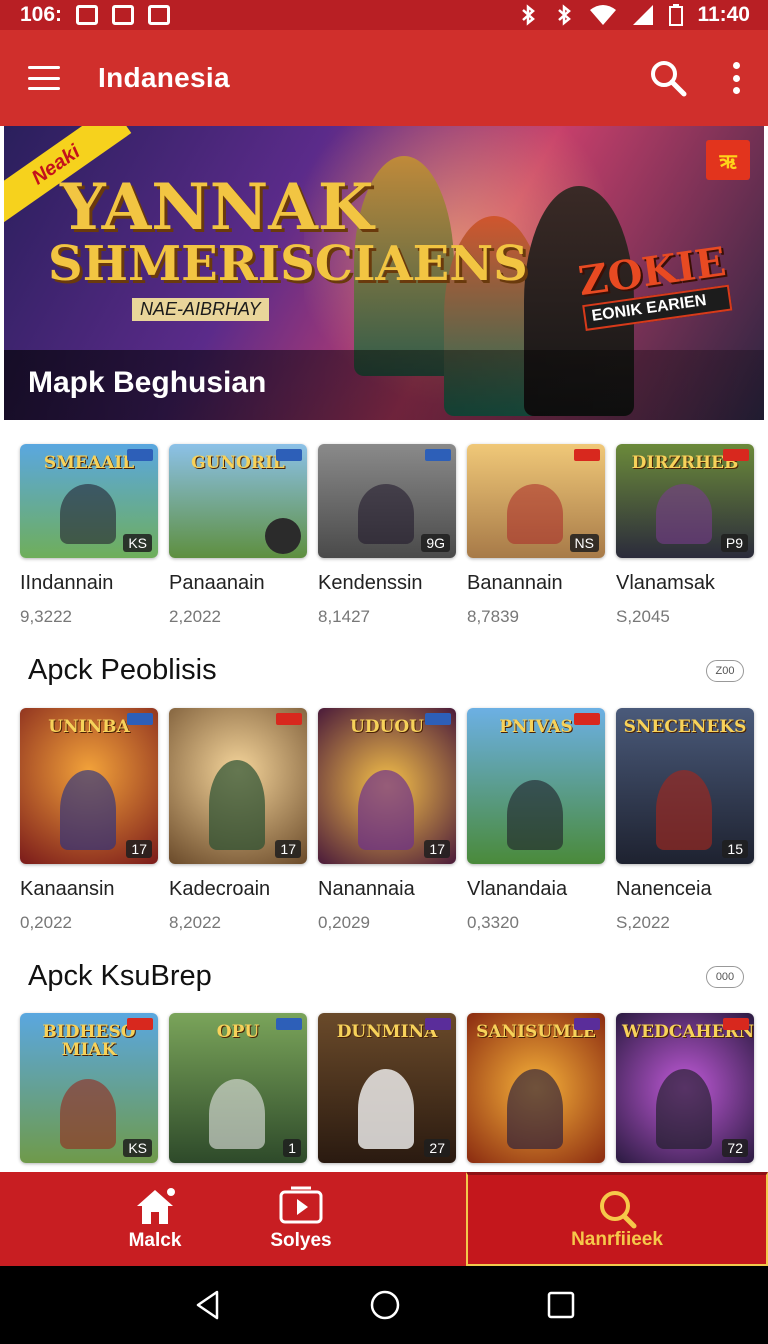 The image size is (768, 1344). Describe the element at coordinates (384, 1219) in the screenshot. I see `bottom-navigation: Malck Solyes Nanrfiieek` at that location.